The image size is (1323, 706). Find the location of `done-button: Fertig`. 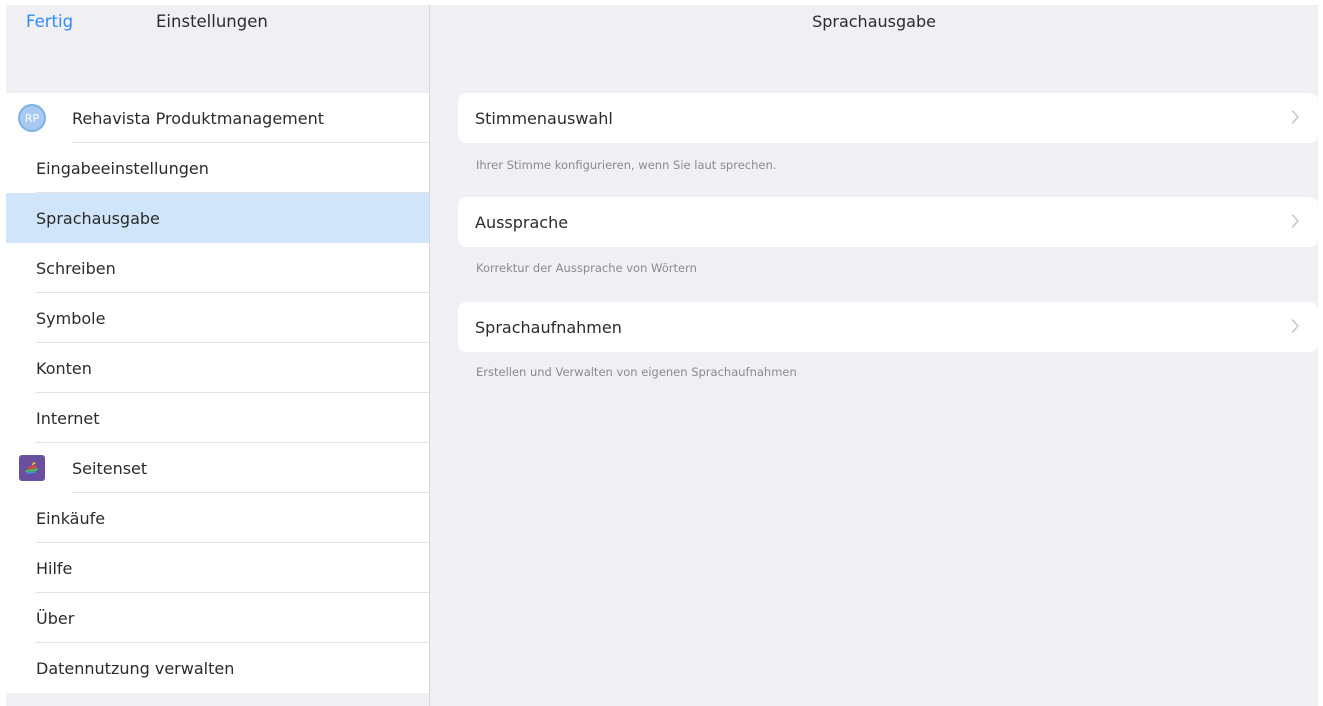

done-button: Fertig is located at coordinates (49, 21).